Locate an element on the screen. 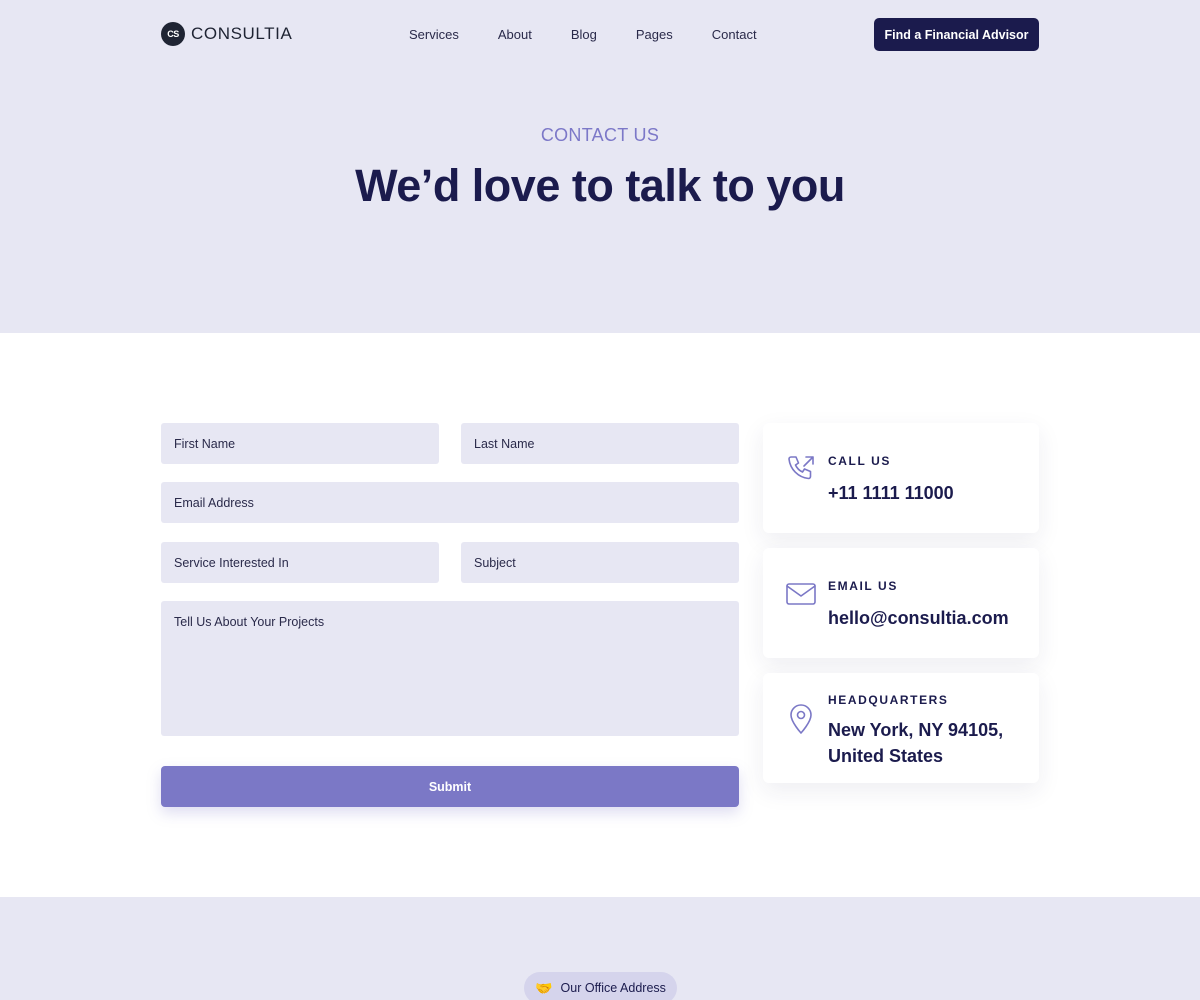 The width and height of the screenshot is (1200, 1000). office-address-pill: 🤝 Our Office Address is located at coordinates (600, 986).